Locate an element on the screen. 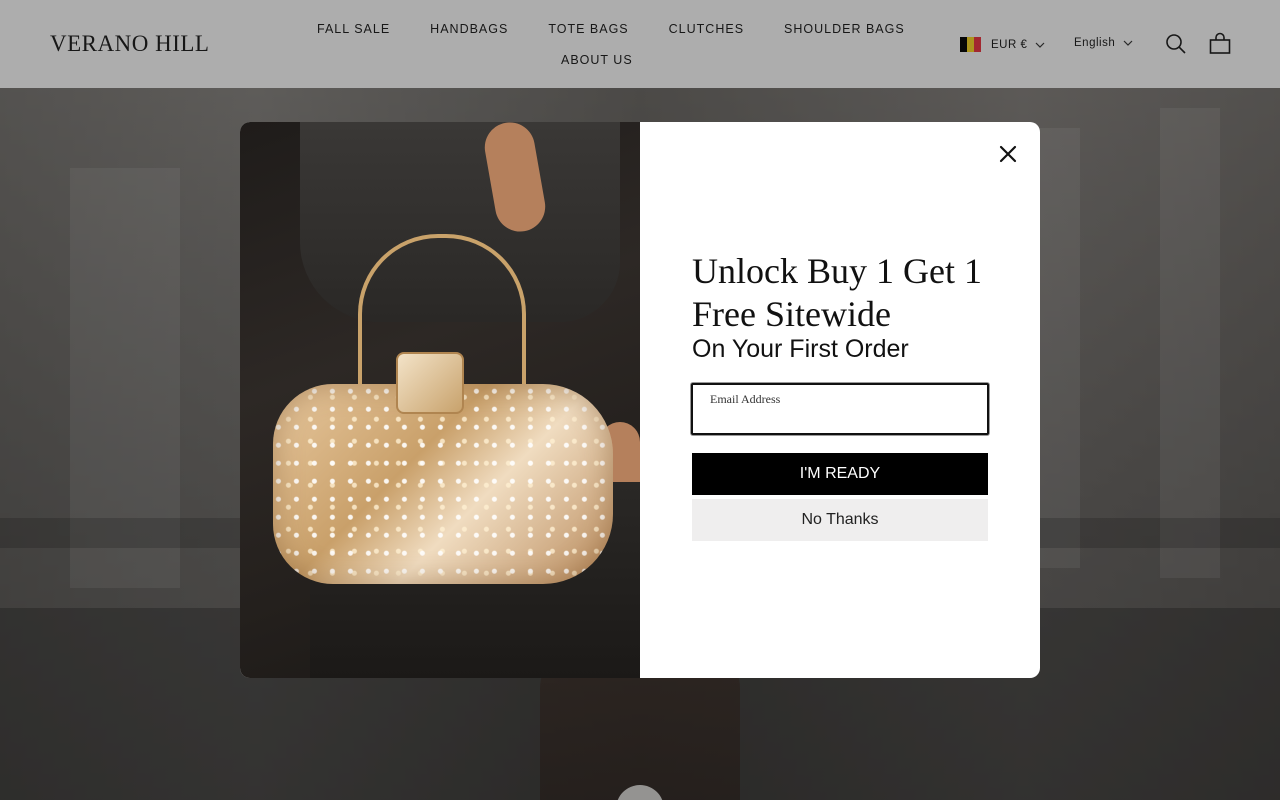 This screenshot has height=800, width=1280. email-field-label: Email Address is located at coordinates (745, 399).